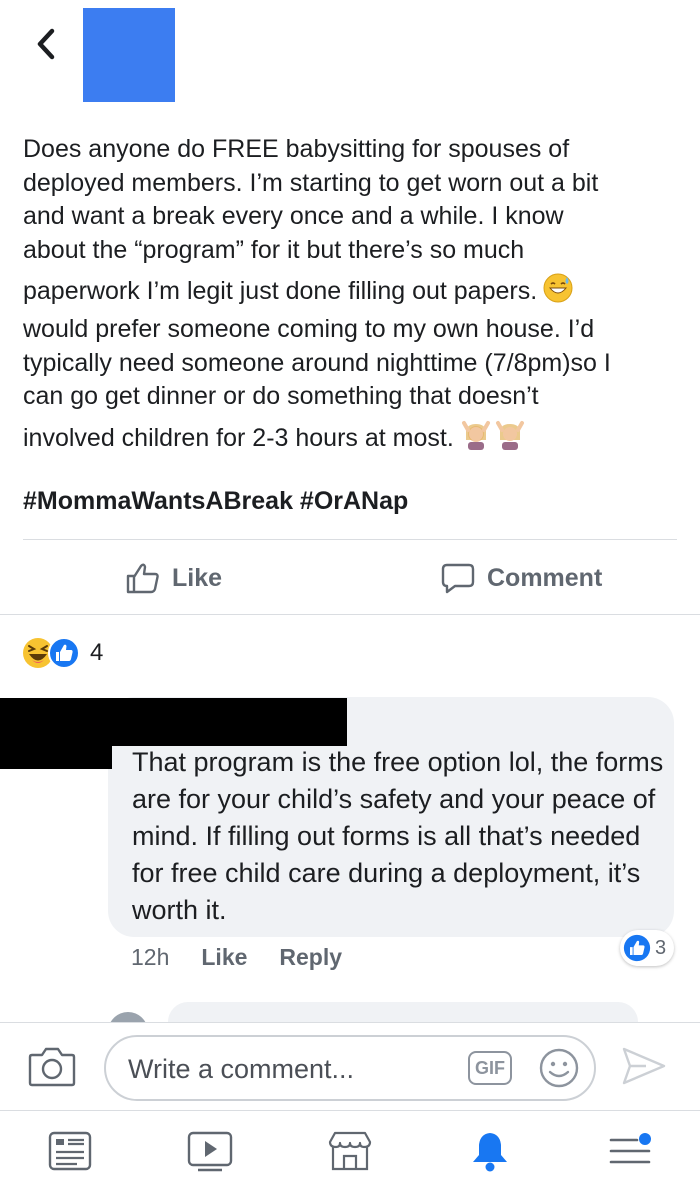 This screenshot has height=1184, width=700. I want to click on marketplace-shop-icon, so click(350, 1151).